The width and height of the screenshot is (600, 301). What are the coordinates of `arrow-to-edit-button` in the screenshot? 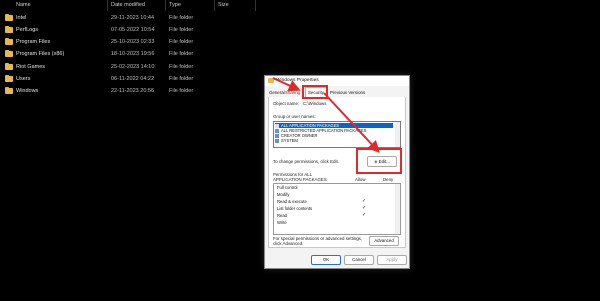 It's located at (351, 122).